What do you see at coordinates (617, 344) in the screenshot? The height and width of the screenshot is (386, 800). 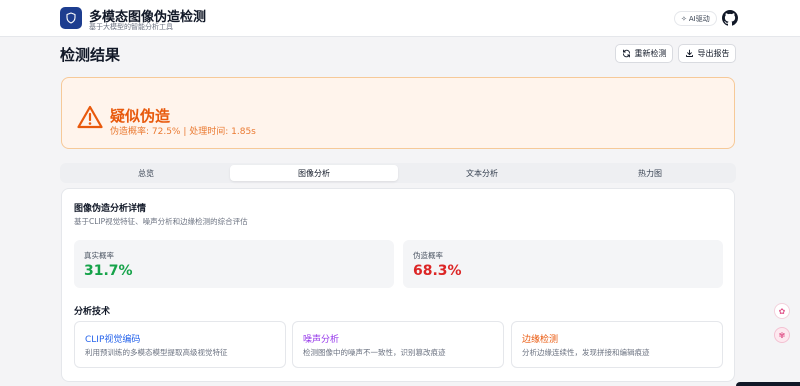 I see `technique-card-edge: 边缘检测 分析边缘连续性，发现拼接和编辑痕迹` at bounding box center [617, 344].